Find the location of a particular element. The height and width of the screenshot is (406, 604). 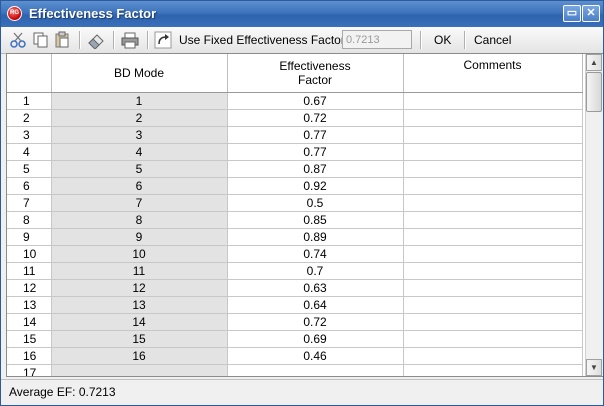

row-number-header is located at coordinates (29, 73).